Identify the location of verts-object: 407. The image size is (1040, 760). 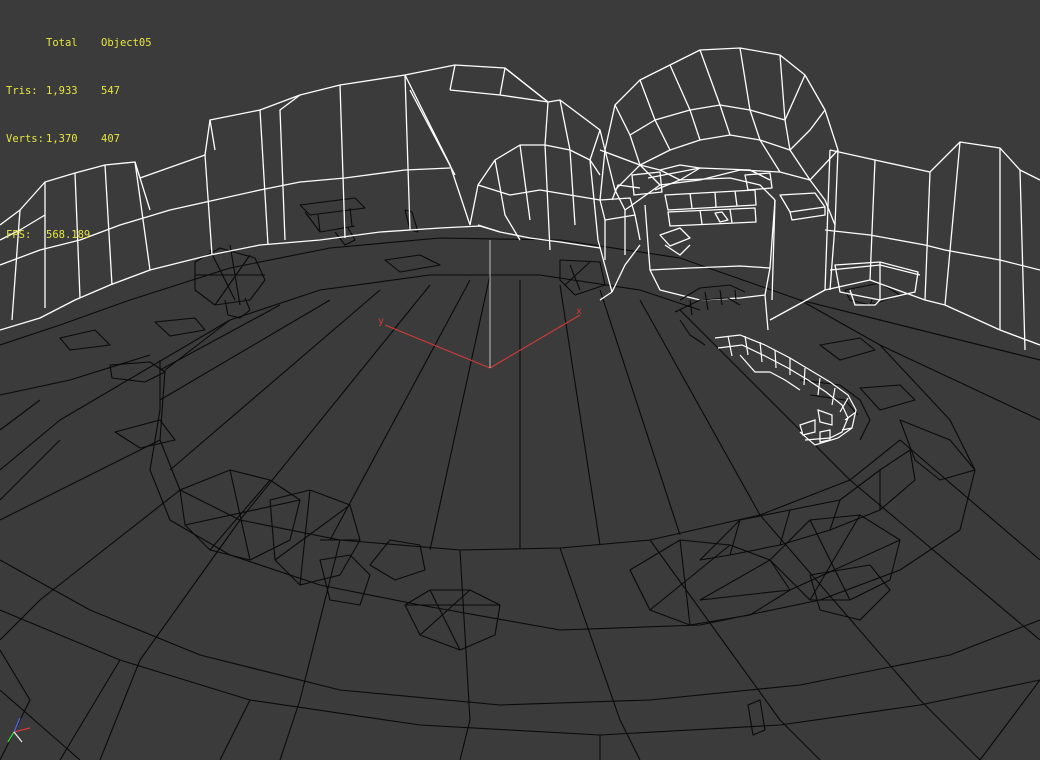
(110, 139).